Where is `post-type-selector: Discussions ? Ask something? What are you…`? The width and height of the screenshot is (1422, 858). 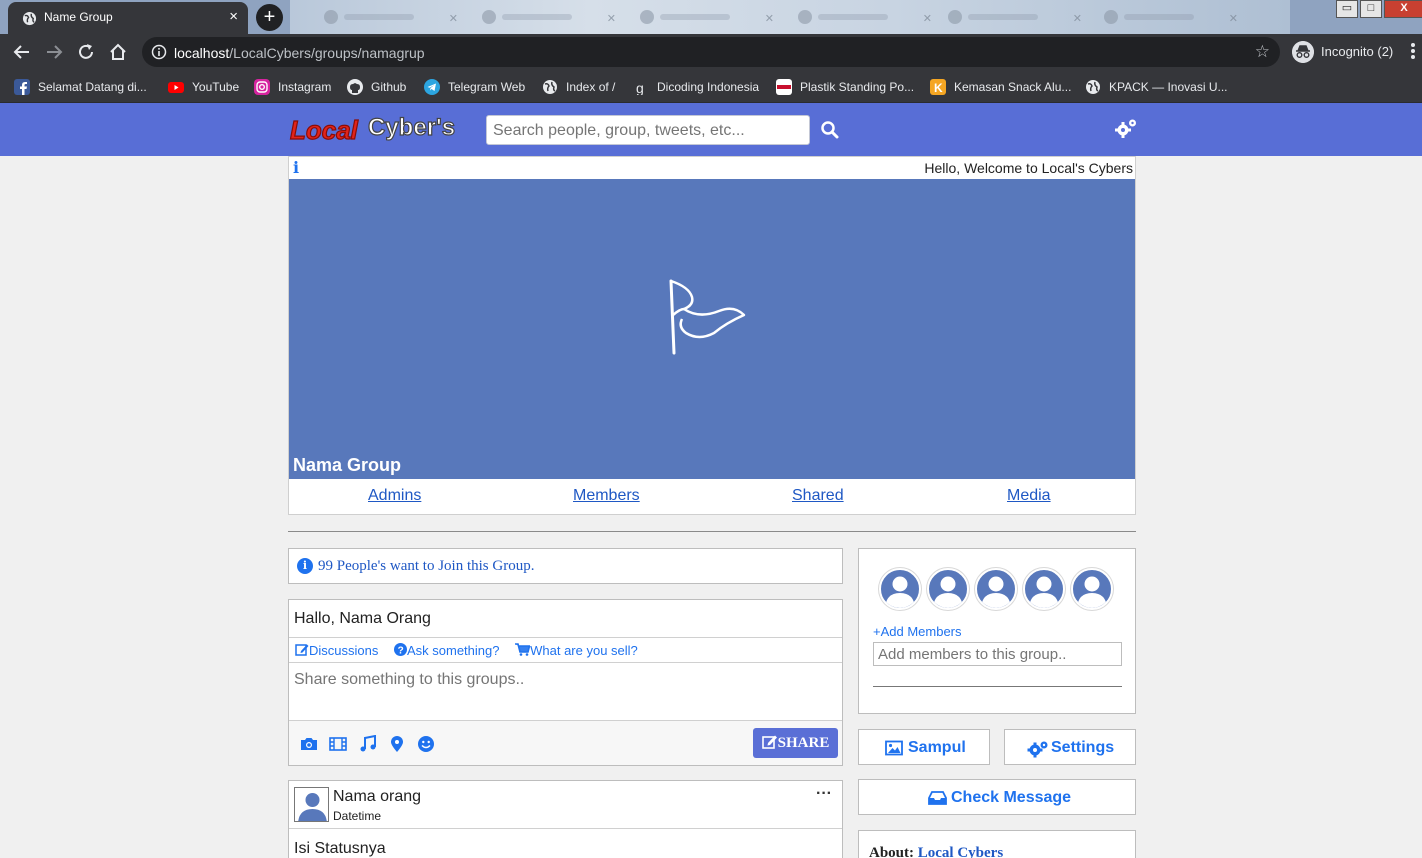 post-type-selector: Discussions ? Ask something? What are you… is located at coordinates (472, 650).